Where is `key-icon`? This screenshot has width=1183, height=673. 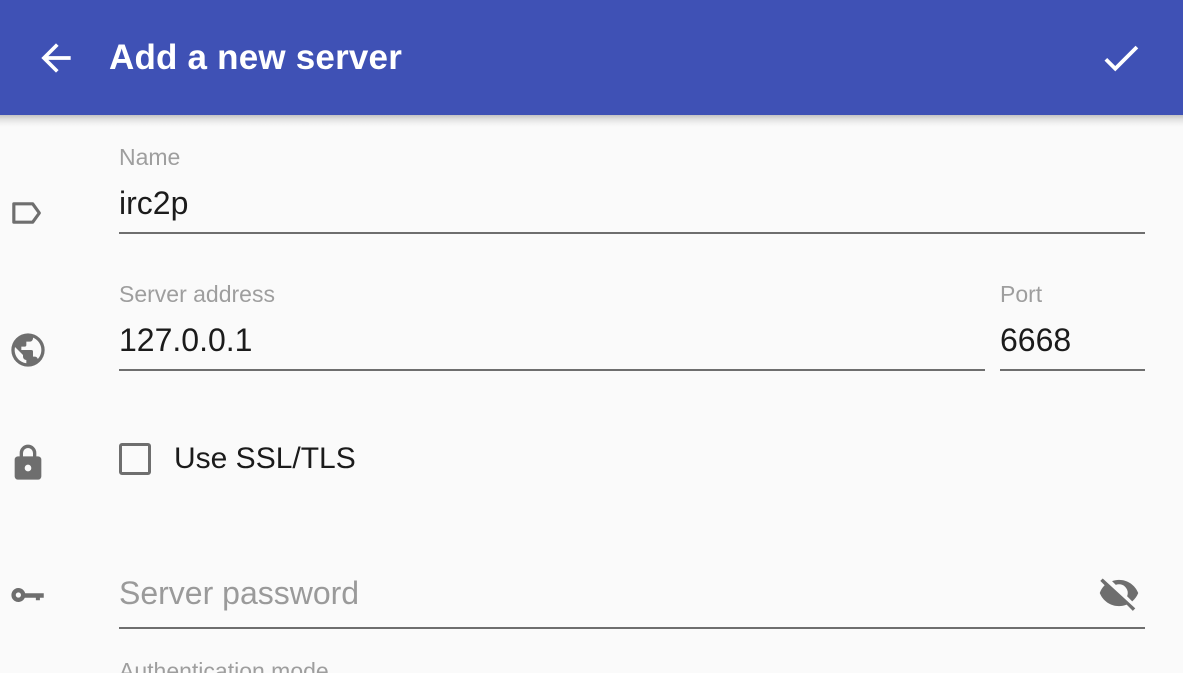 key-icon is located at coordinates (27, 595).